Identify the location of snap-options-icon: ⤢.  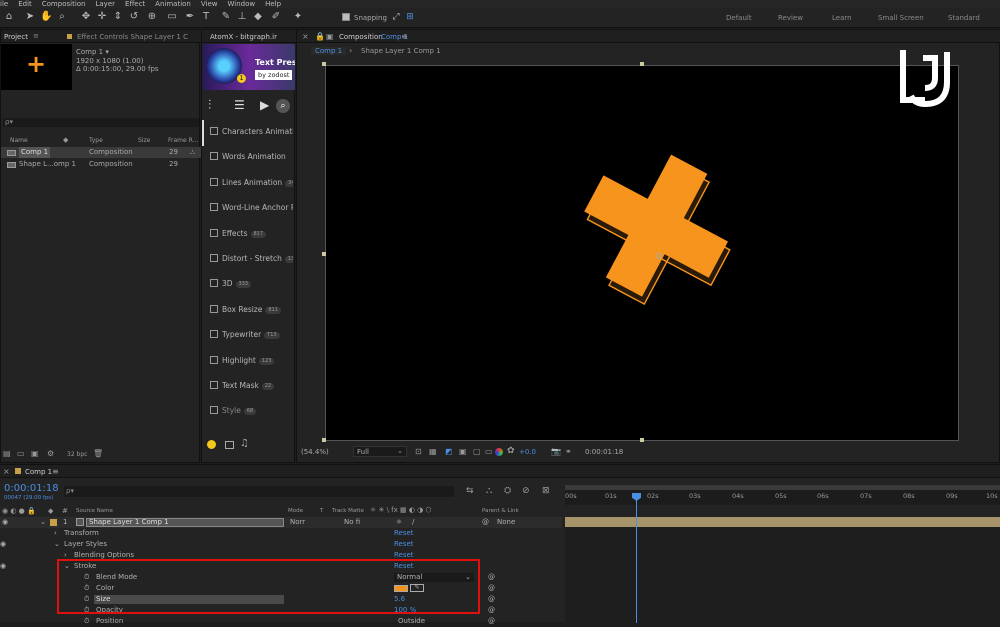
(396, 17).